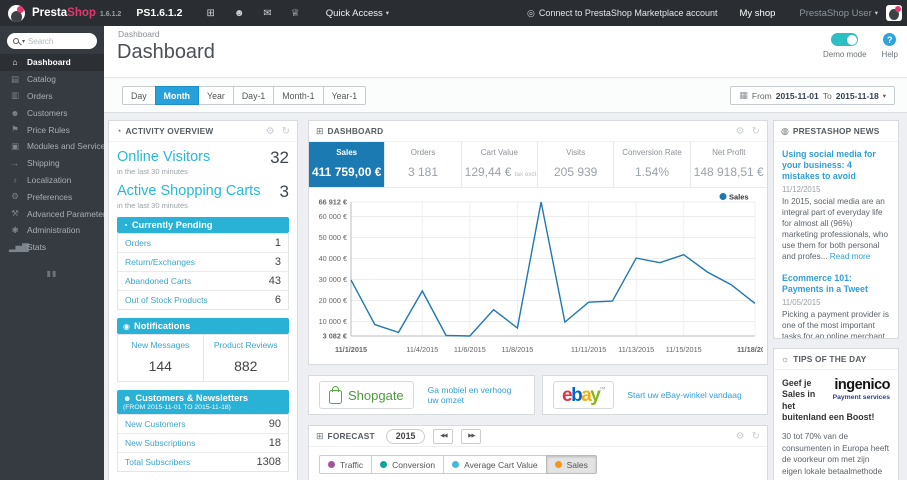 The image size is (907, 480). I want to click on kpi-amount: 411 759,00 €, so click(347, 172).